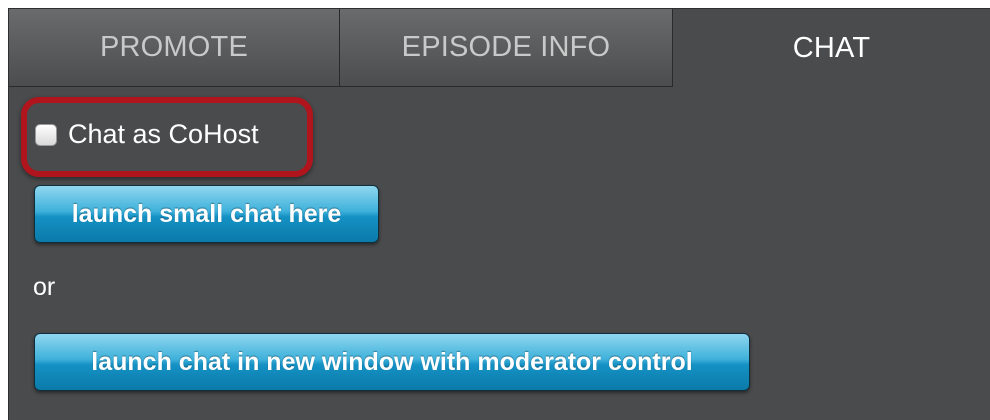  Describe the element at coordinates (831, 48) in the screenshot. I see `tab-chat: CHAT` at that location.